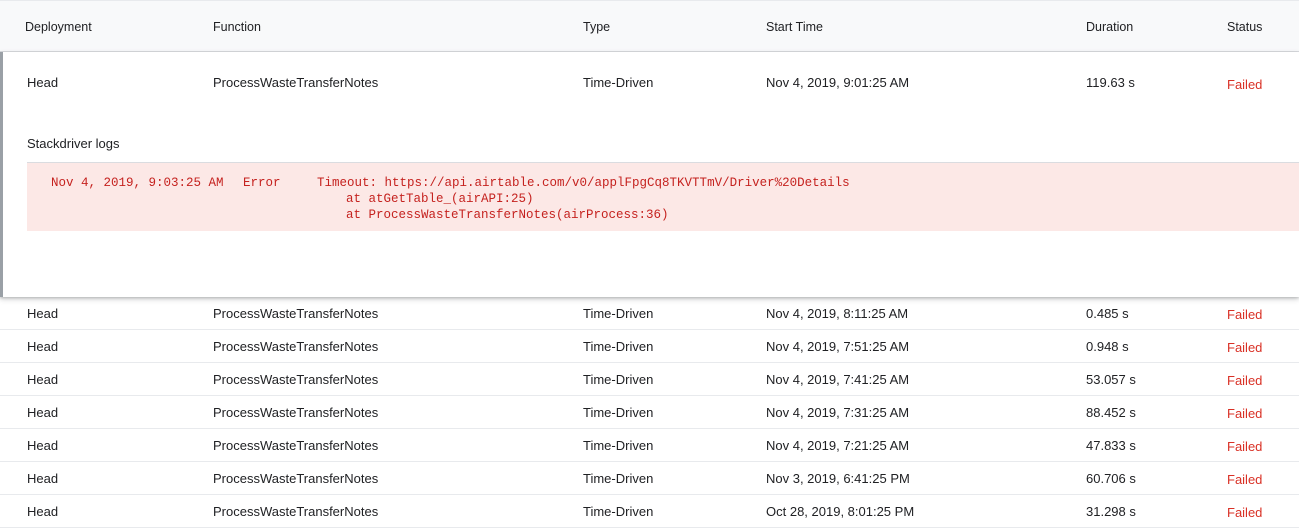 This screenshot has height=528, width=1299. I want to click on cell-start-time: Oct 28, 2019, 8:01:25 PM, so click(840, 511).